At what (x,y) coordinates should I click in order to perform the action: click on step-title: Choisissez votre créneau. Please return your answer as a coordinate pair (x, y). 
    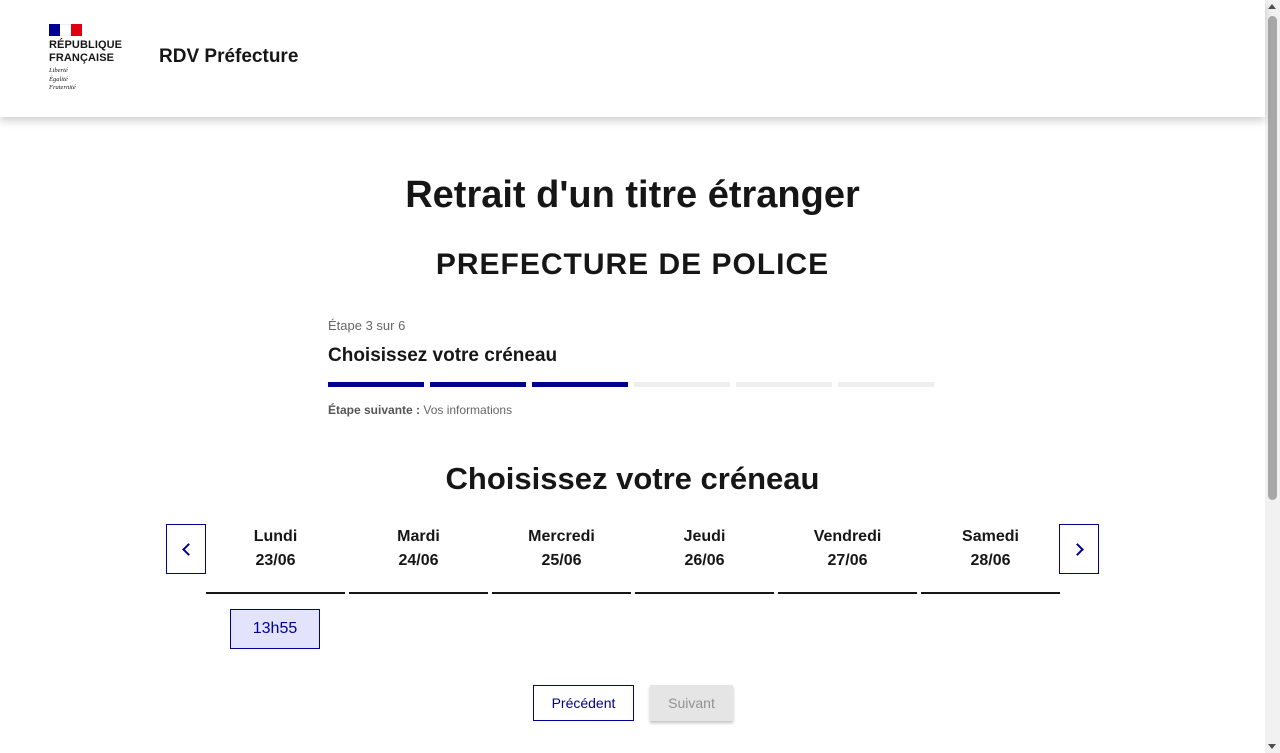
    Looking at the image, I should click on (443, 355).